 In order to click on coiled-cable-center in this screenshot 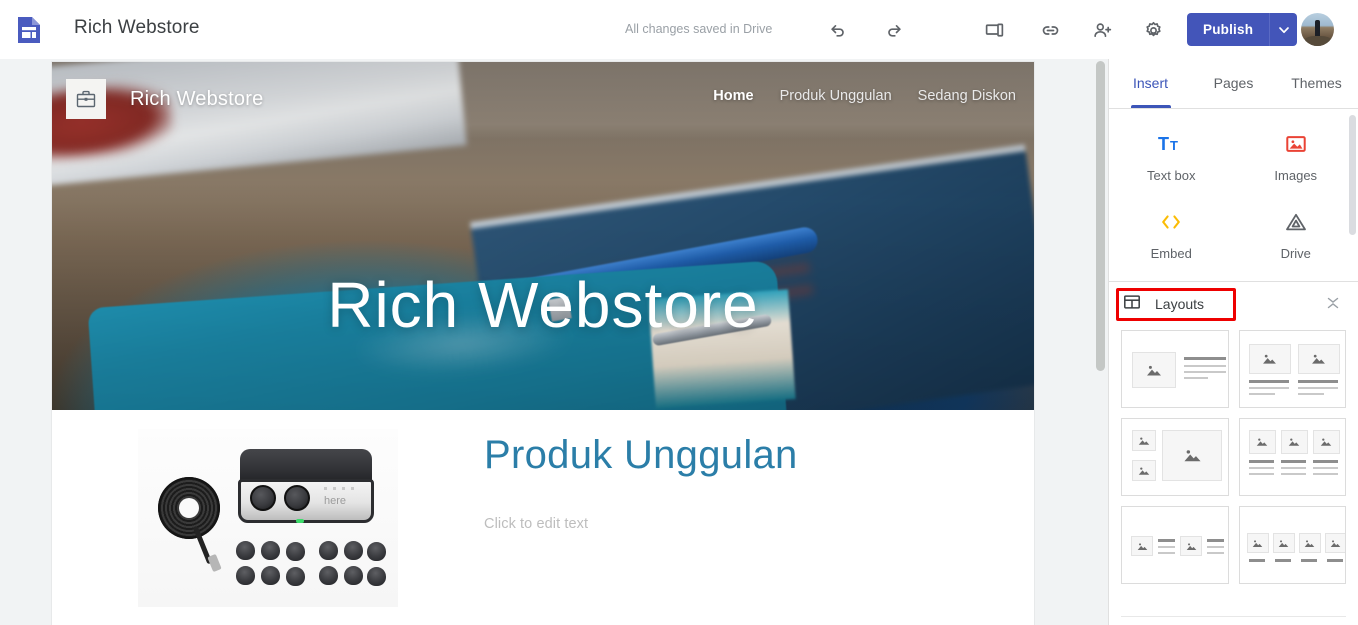, I will do `click(189, 507)`.